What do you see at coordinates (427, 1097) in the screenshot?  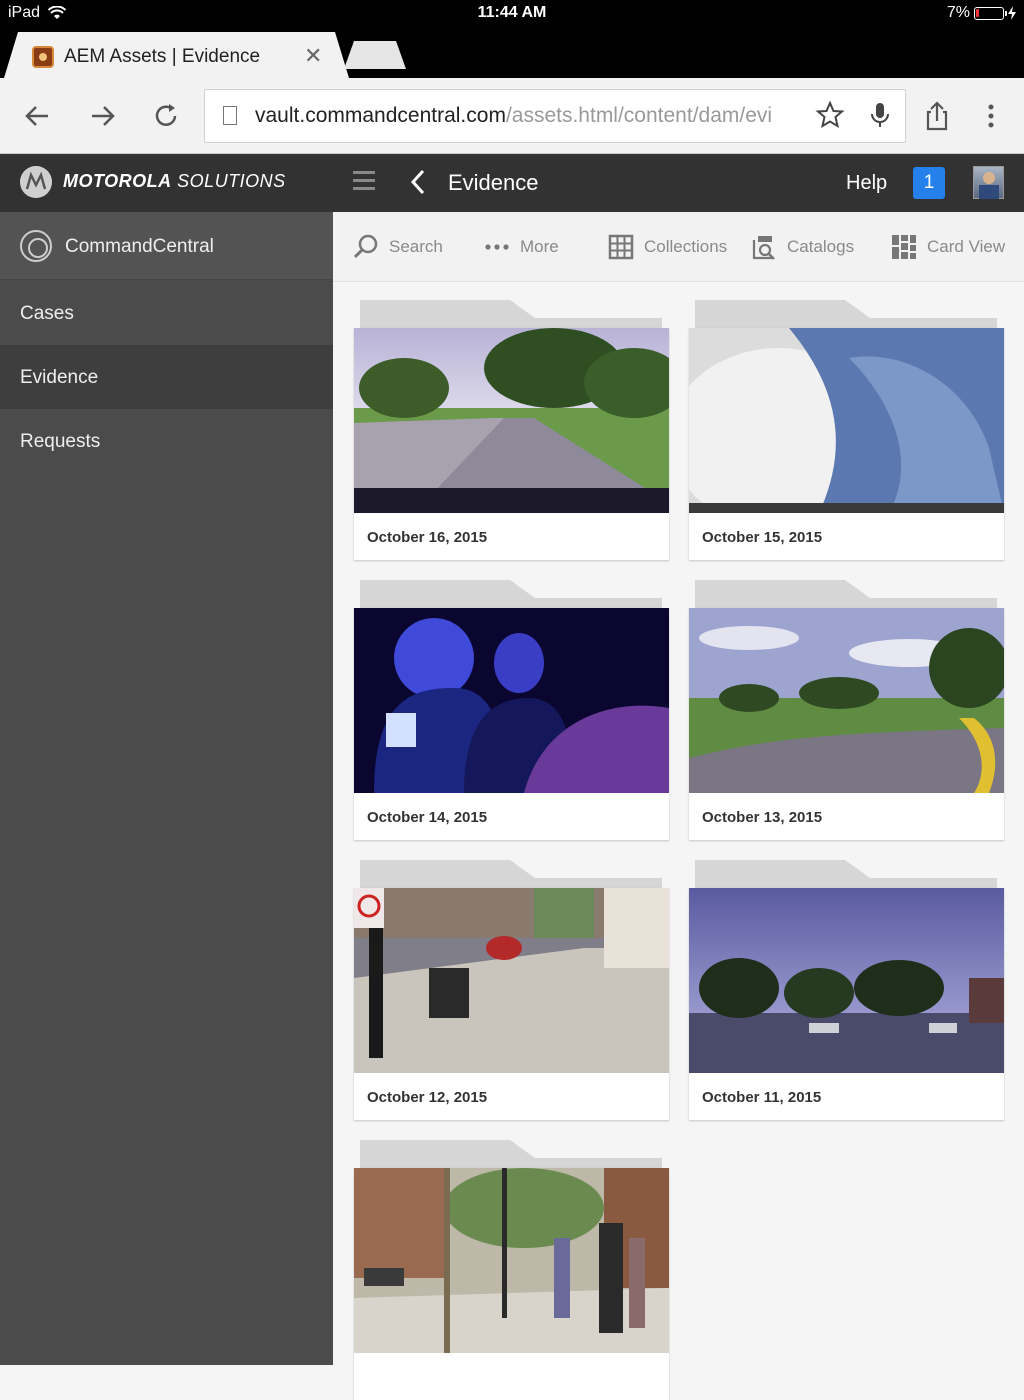 I see `asset-date: October 12, 2015` at bounding box center [427, 1097].